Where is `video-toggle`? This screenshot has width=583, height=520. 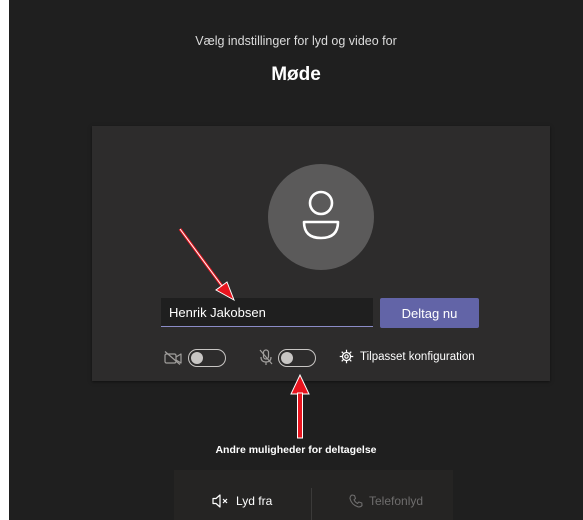 video-toggle is located at coordinates (207, 358).